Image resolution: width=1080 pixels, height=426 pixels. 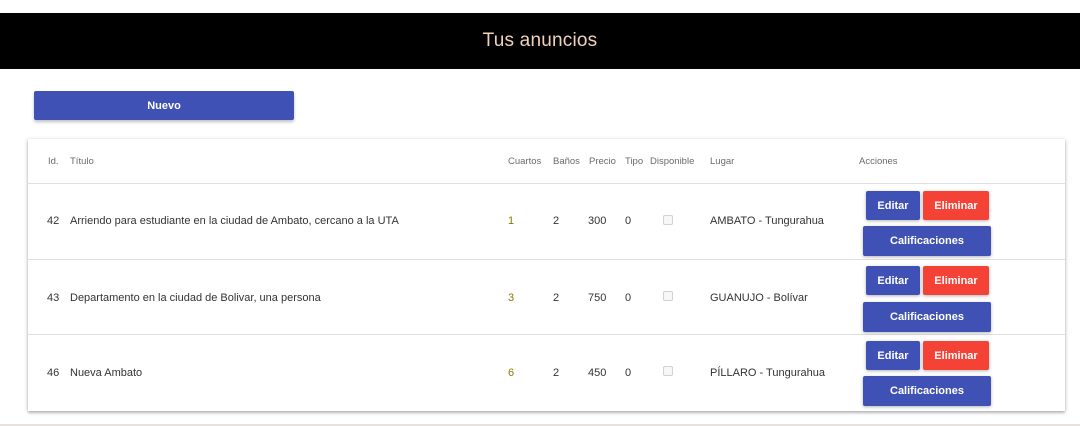 I want to click on column-header-place: Lugar, so click(x=722, y=161).